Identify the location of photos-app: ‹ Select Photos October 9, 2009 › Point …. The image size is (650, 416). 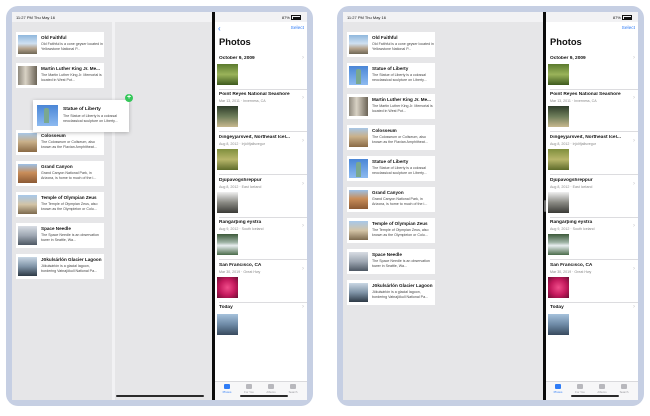
(592, 211).